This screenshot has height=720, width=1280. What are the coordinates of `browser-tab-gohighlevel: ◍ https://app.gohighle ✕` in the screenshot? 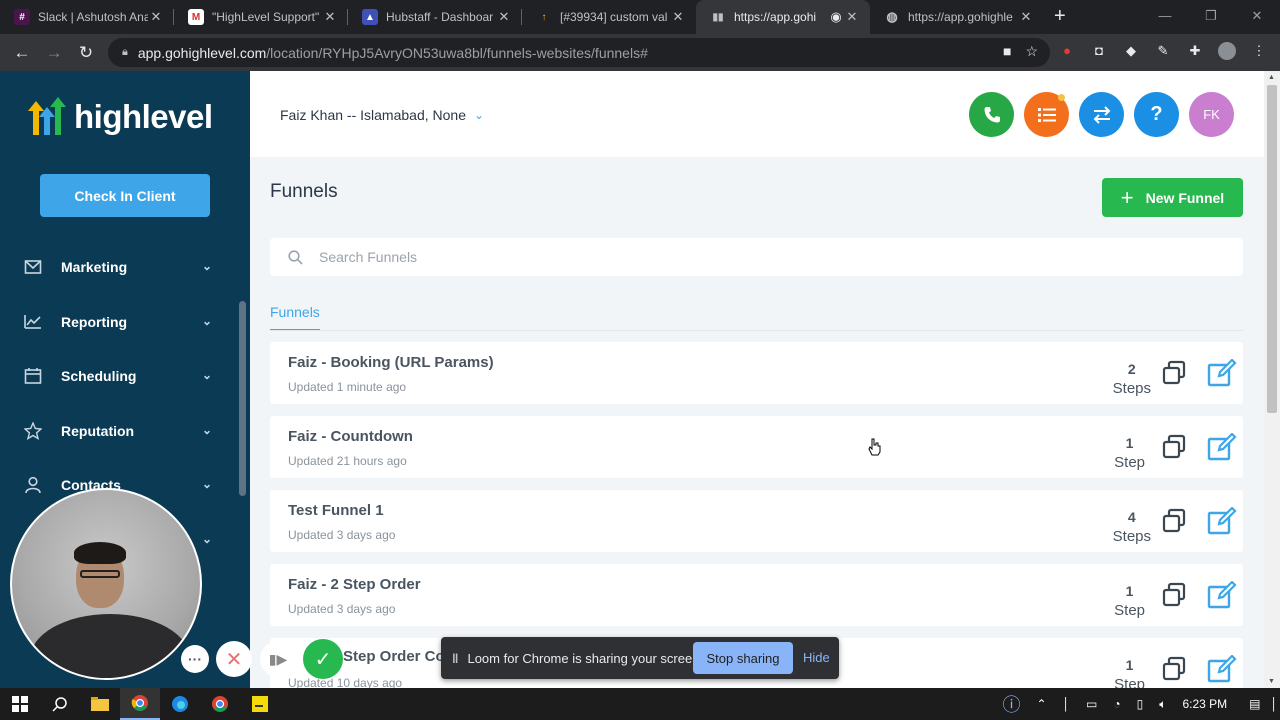 It's located at (957, 17).